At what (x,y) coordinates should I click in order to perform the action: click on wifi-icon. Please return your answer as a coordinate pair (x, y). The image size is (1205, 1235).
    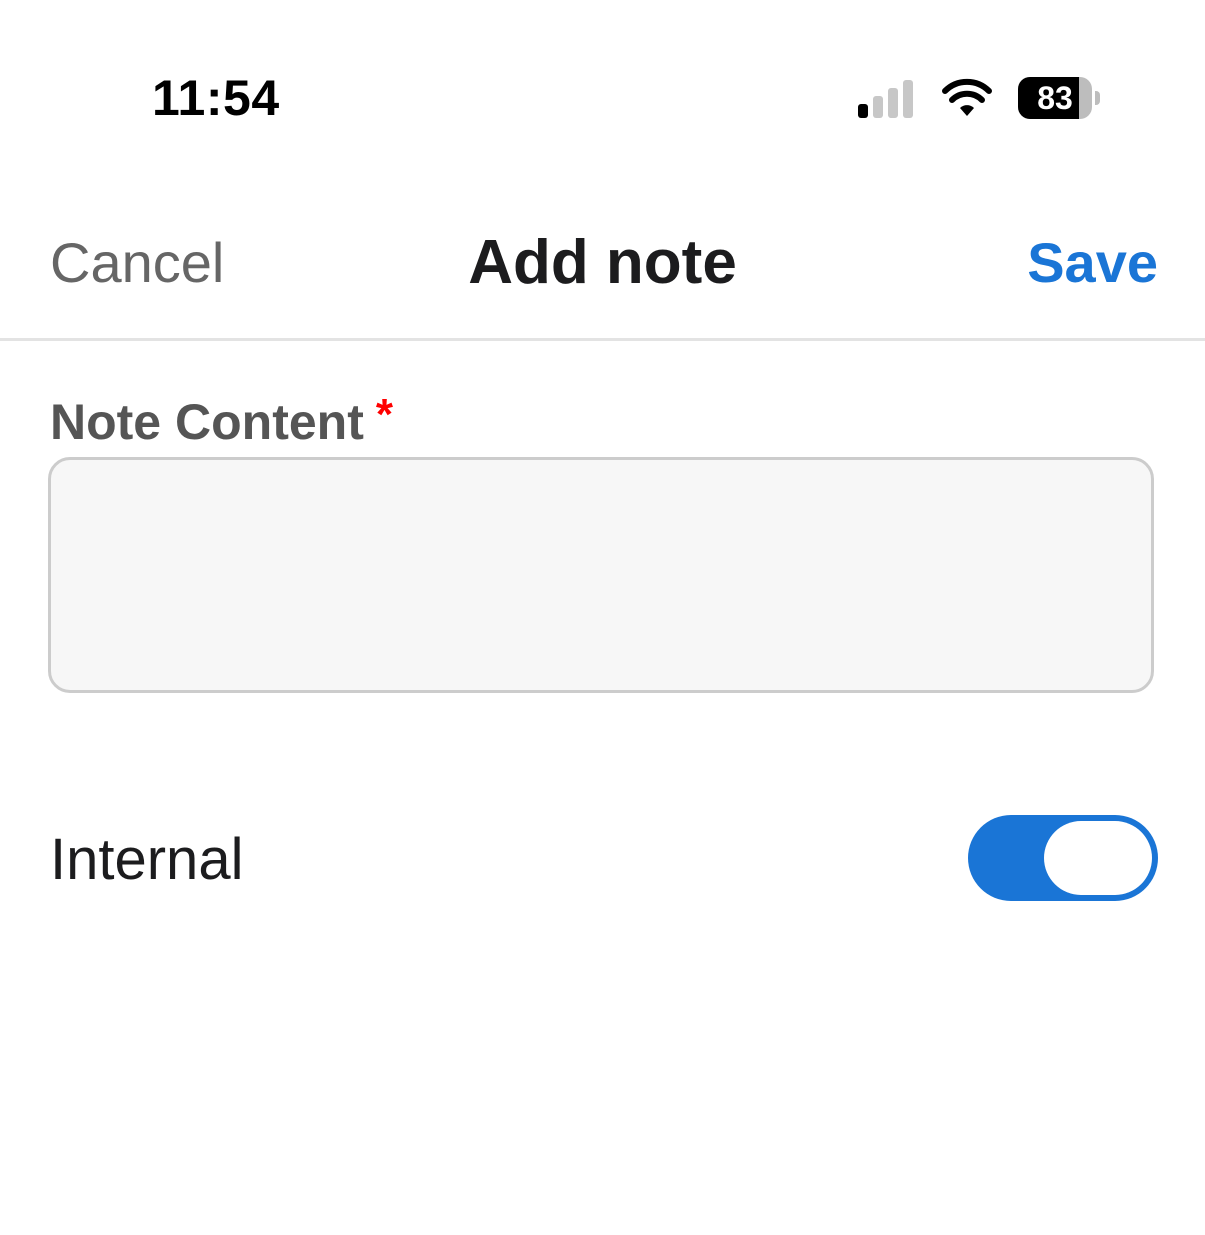
    Looking at the image, I should click on (967, 97).